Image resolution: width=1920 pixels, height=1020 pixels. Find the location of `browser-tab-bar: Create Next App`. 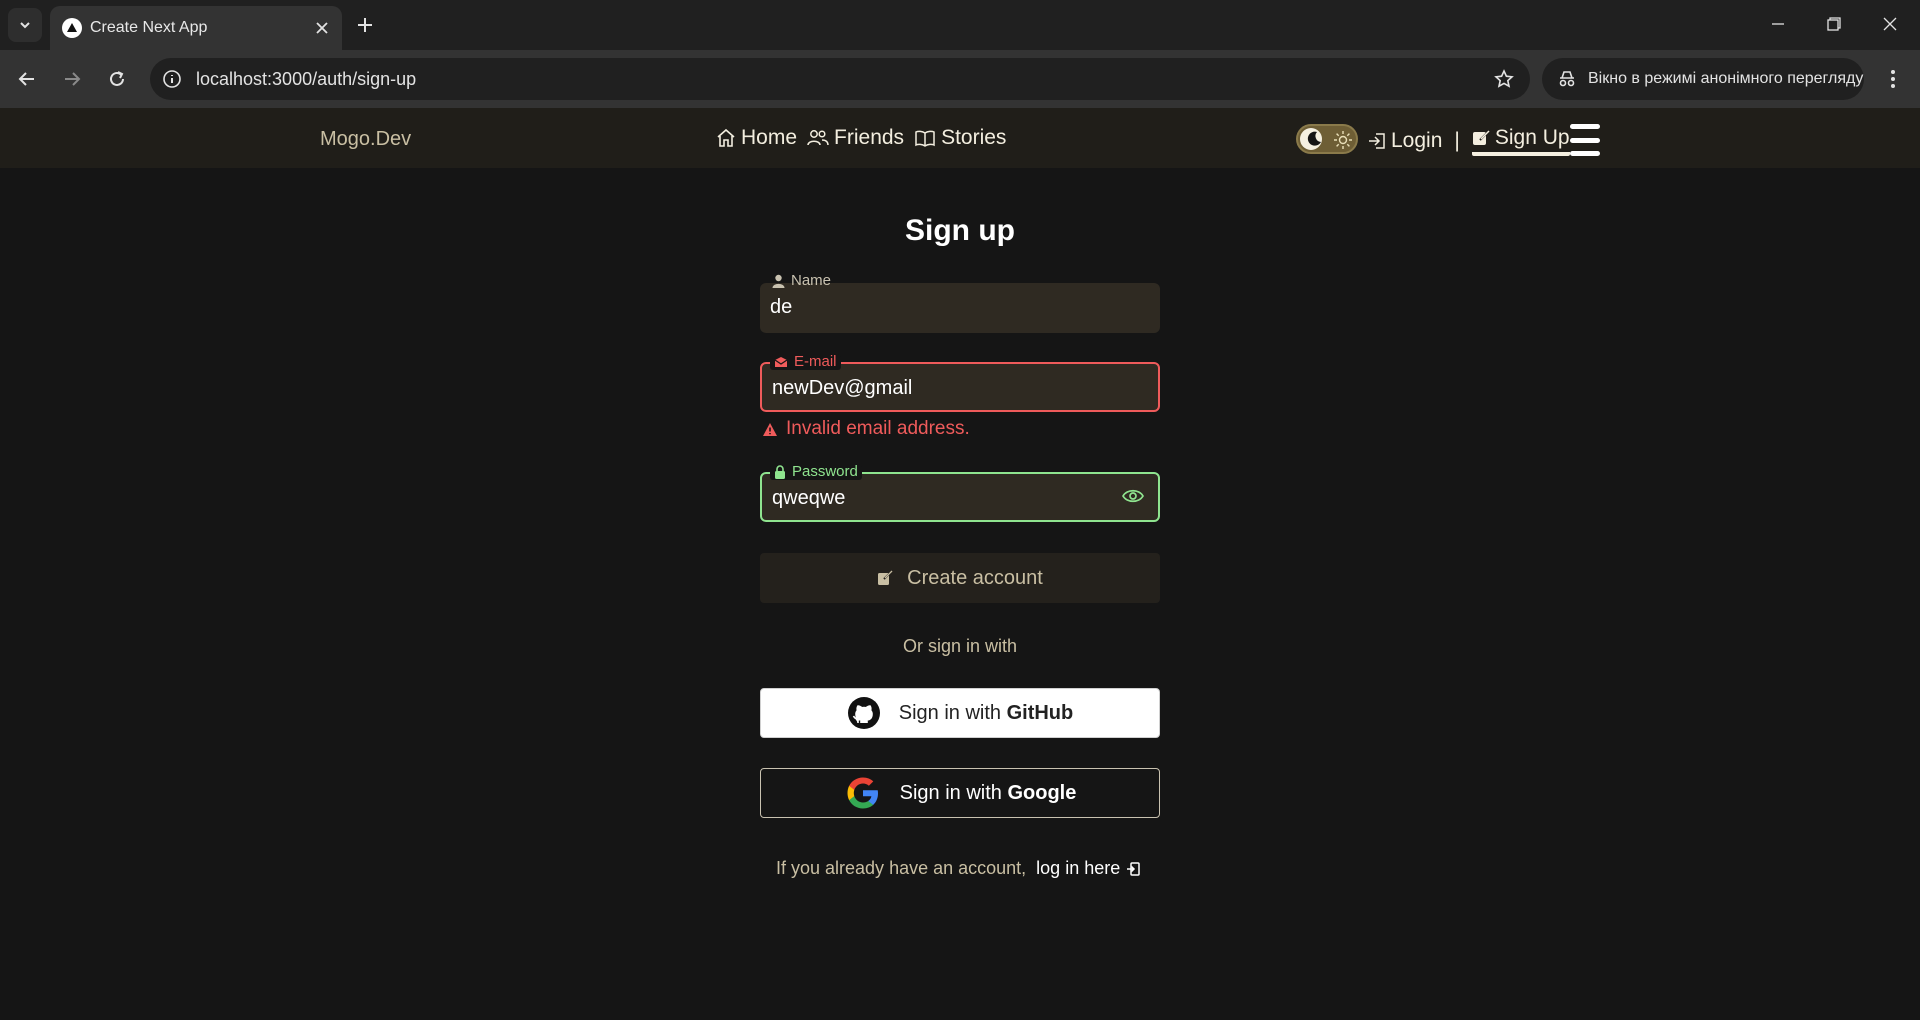

browser-tab-bar: Create Next App is located at coordinates (960, 25).